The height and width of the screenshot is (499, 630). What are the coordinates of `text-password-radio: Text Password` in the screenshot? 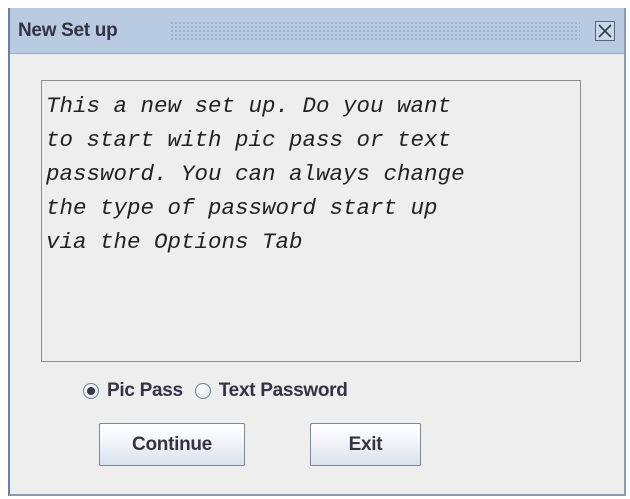 It's located at (271, 391).